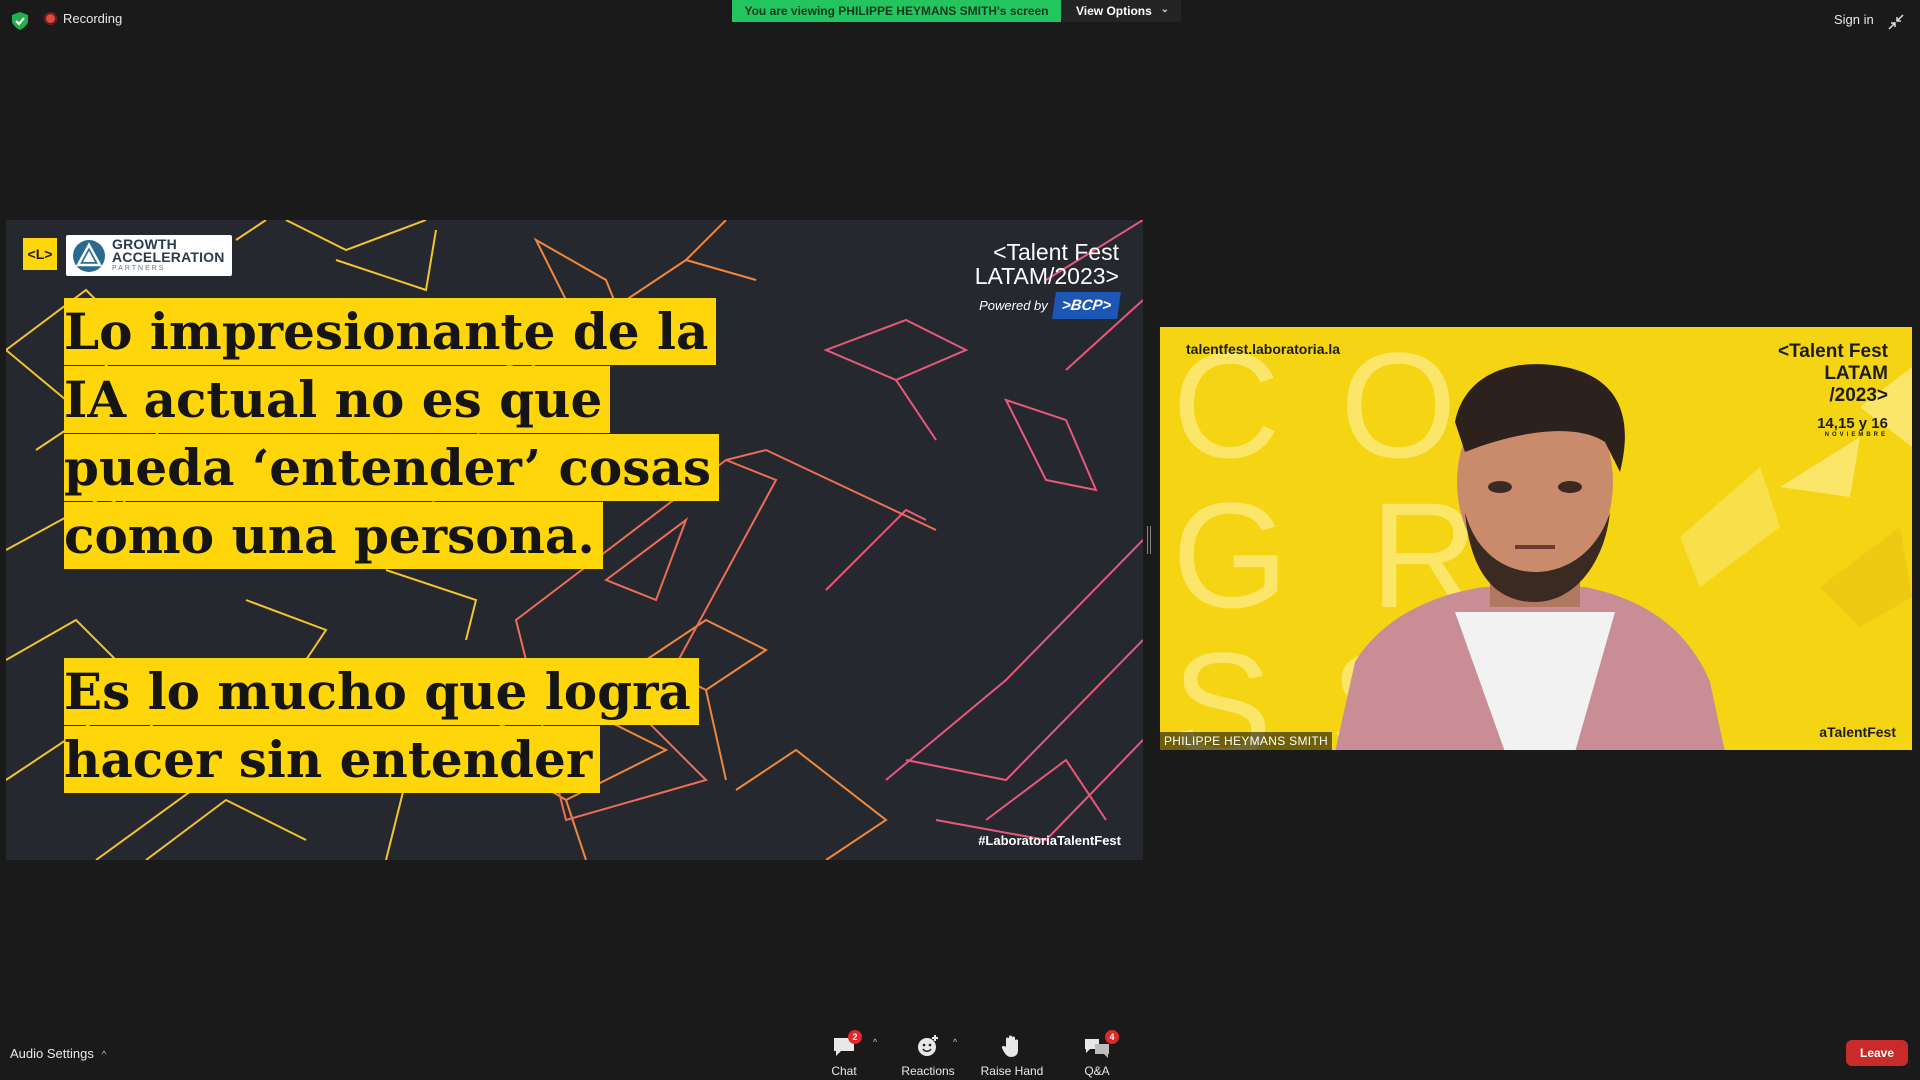 Image resolution: width=1920 pixels, height=1080 pixels. I want to click on exit-fullscreen-icon, so click(1896, 22).